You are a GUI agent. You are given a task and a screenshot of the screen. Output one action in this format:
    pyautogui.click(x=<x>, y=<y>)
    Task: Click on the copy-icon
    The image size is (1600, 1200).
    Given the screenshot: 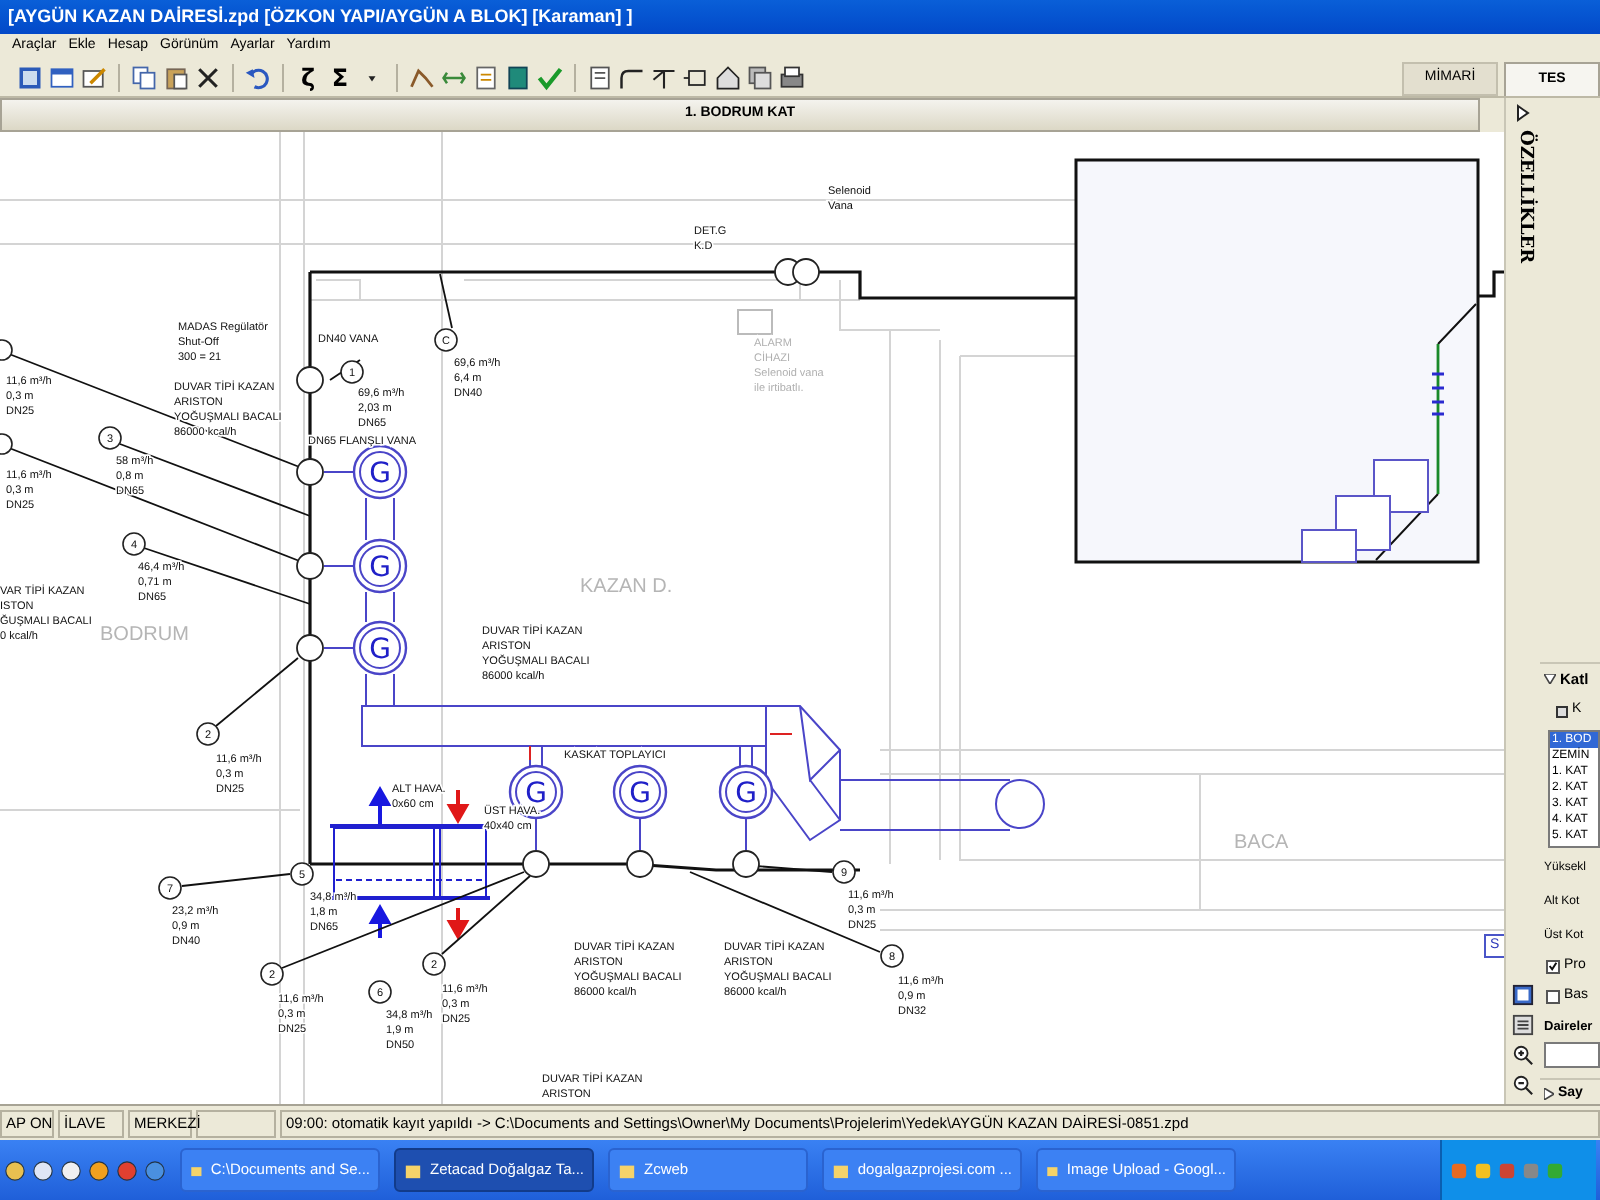 What is the action you would take?
    pyautogui.click(x=144, y=77)
    